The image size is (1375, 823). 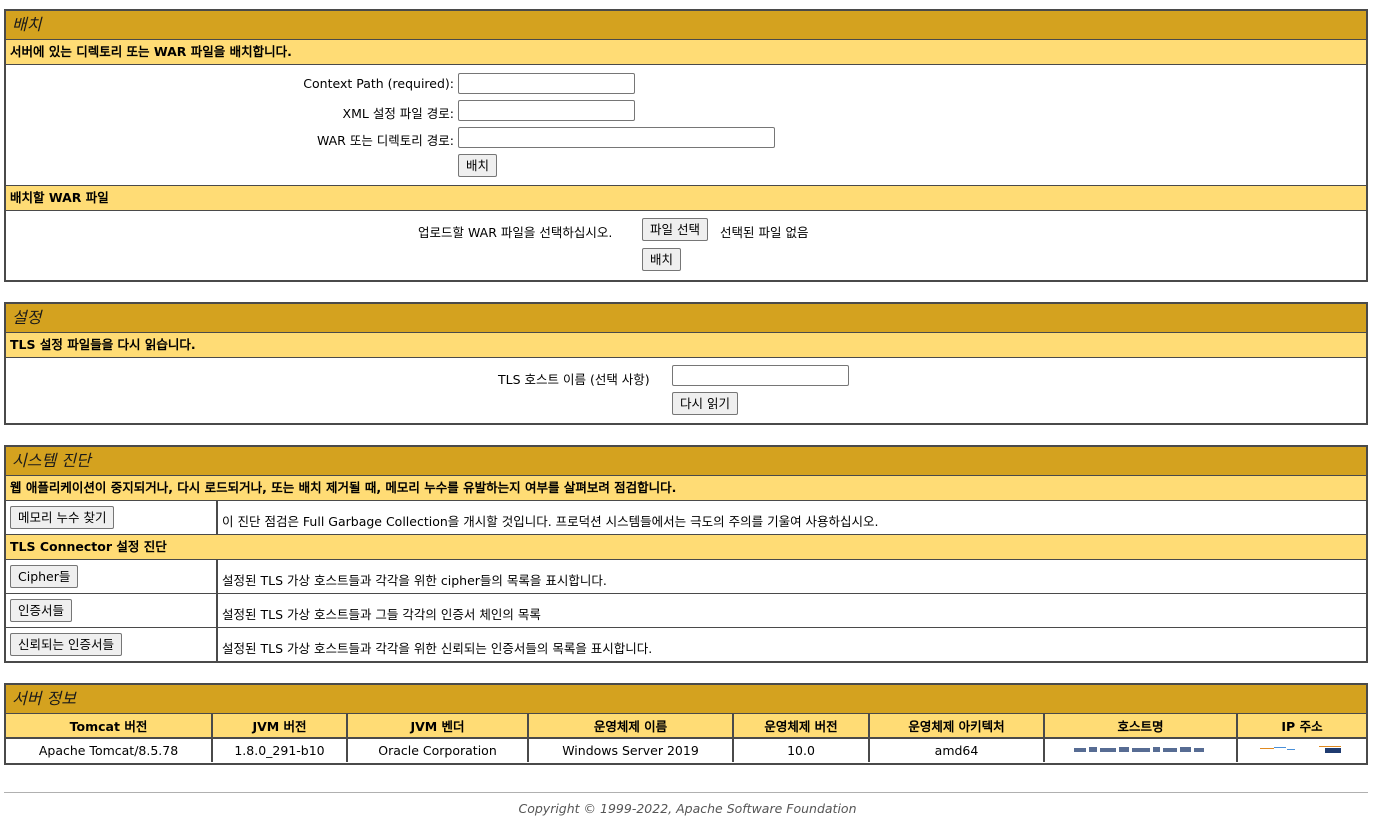 I want to click on certificates-description: 설정된 TLS 가상 호스트들과 그들 각각의 인증서 체인의 목록, so click(x=381, y=614).